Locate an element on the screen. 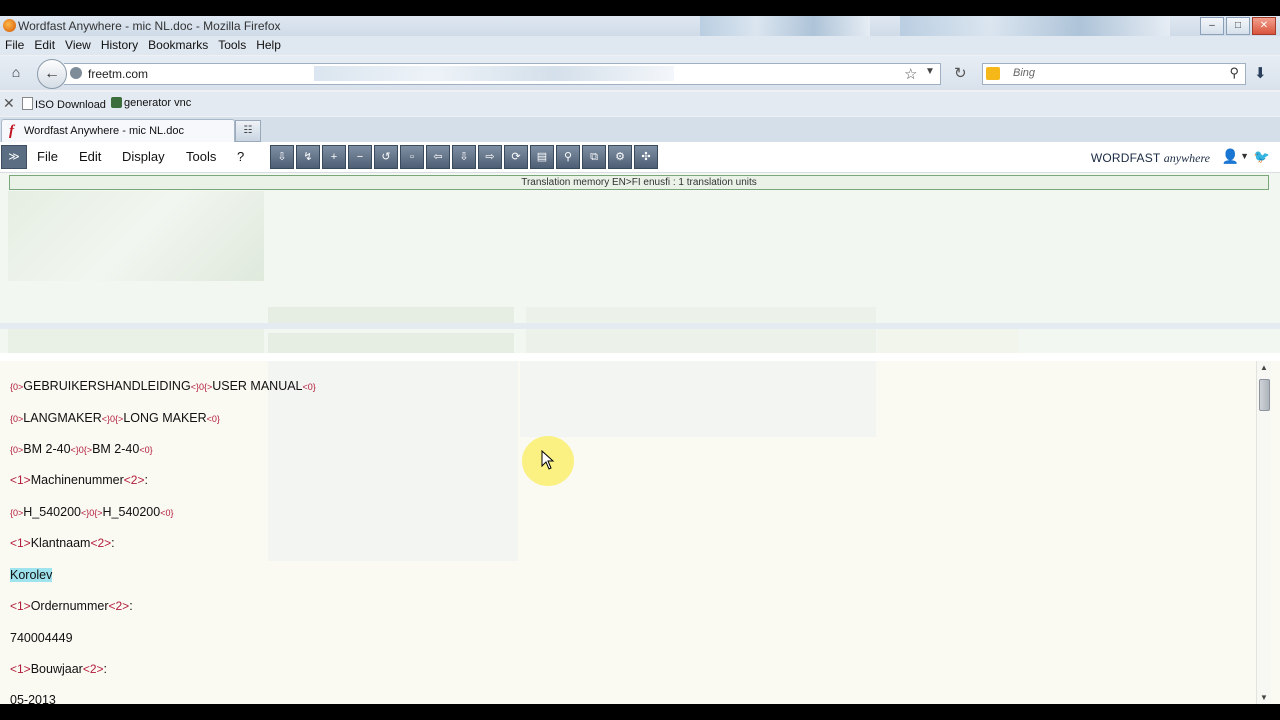 The width and height of the screenshot is (1280, 720). segment-row: {0>H_540200<}0{>H_540200<0} is located at coordinates (92, 512).